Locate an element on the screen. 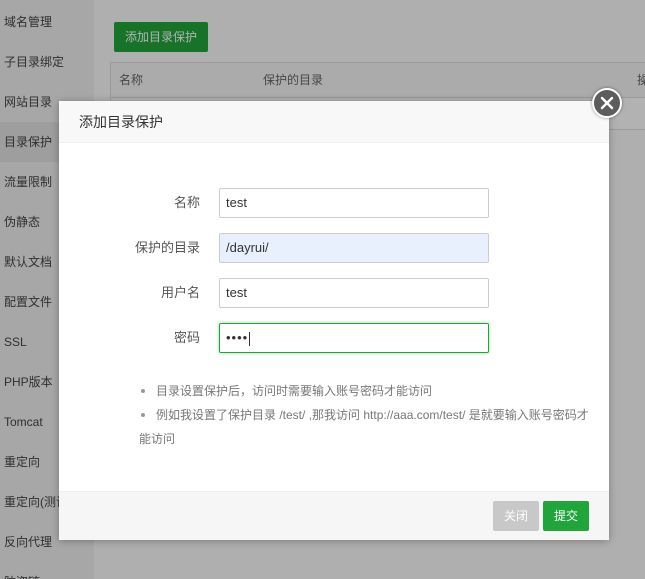 The image size is (645, 579). dir-row: 保护的目录 /dayrui/ is located at coordinates (334, 248).